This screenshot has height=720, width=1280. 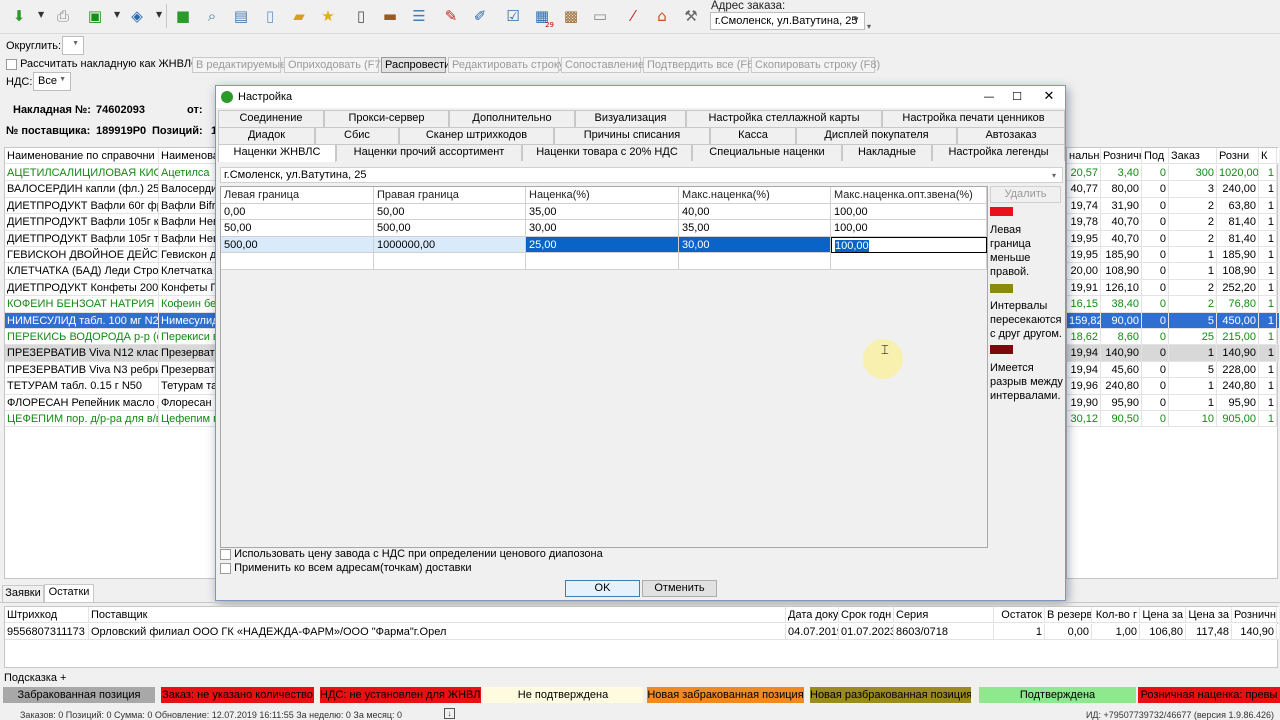 What do you see at coordinates (1025, 194) in the screenshot?
I see `delete-row-button: Удалить` at bounding box center [1025, 194].